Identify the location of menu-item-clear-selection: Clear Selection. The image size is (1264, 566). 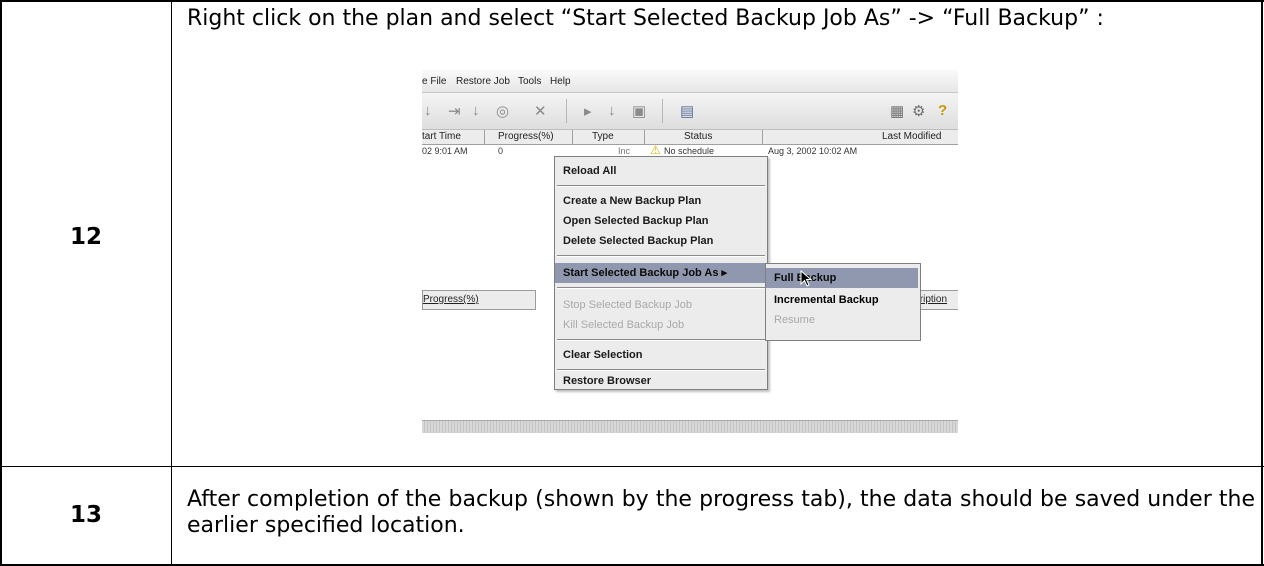
(661, 355).